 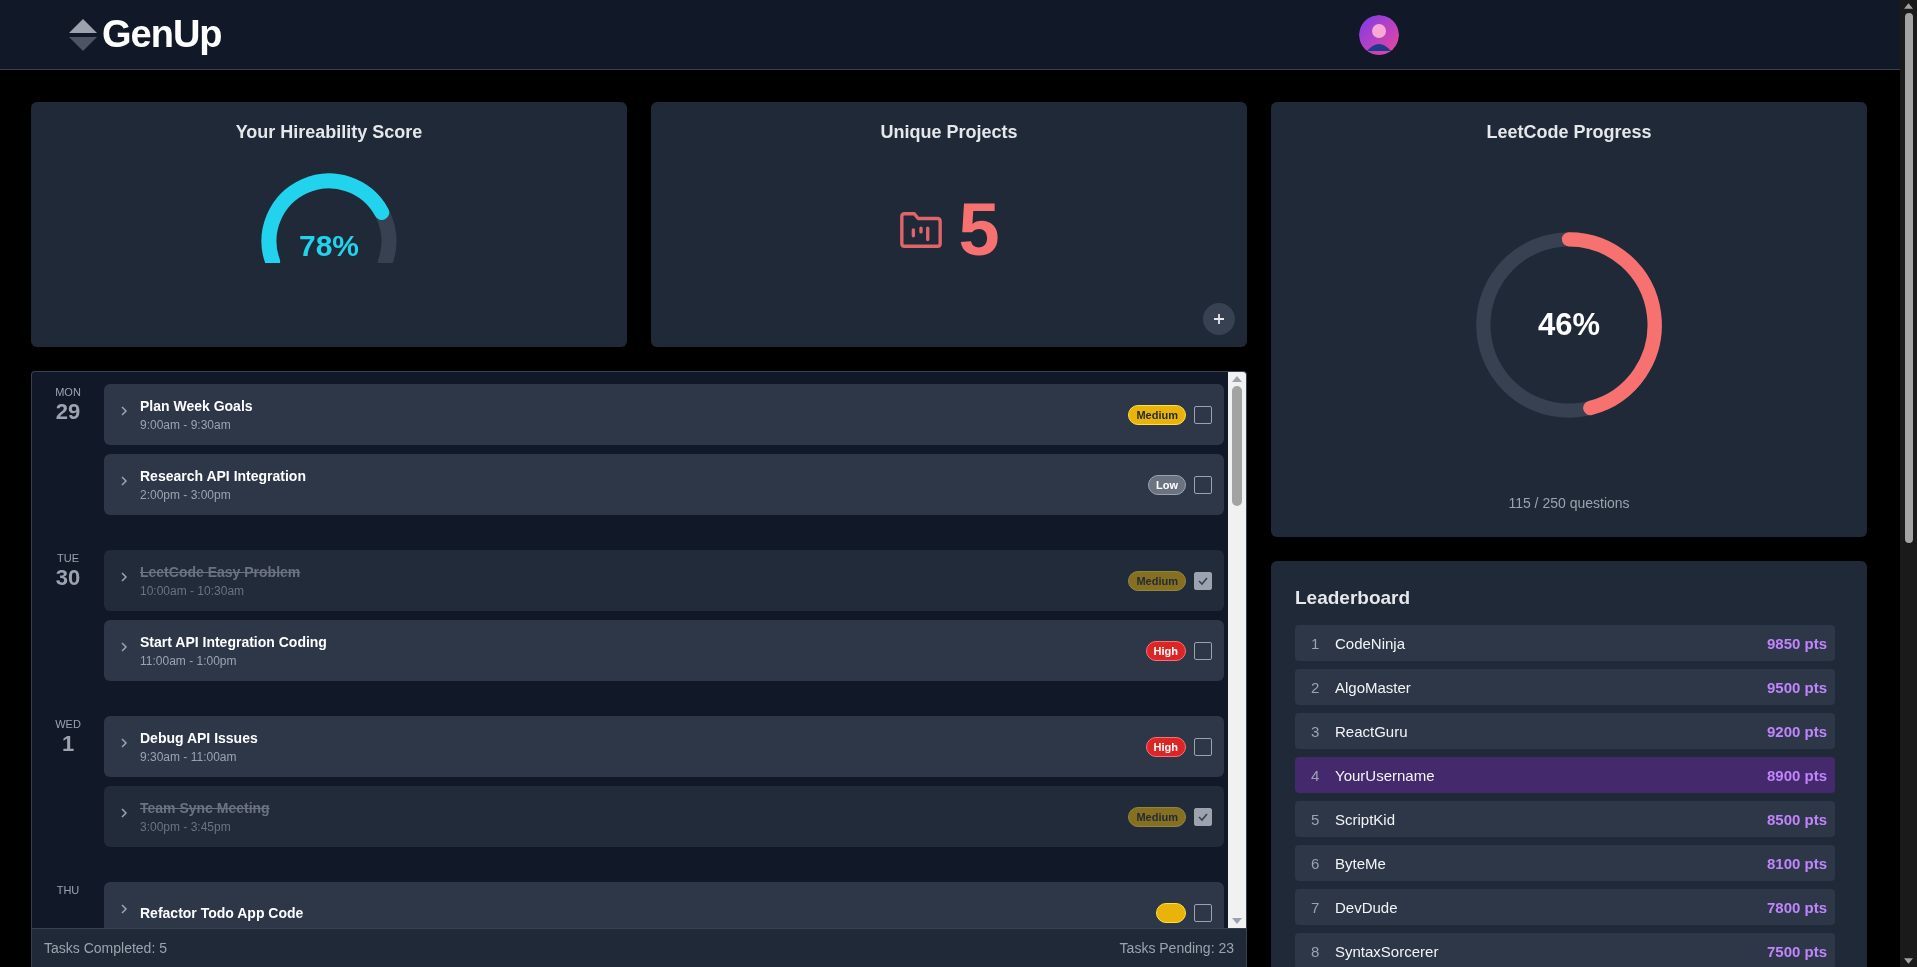 I want to click on rank-number: 6, so click(x=1316, y=863).